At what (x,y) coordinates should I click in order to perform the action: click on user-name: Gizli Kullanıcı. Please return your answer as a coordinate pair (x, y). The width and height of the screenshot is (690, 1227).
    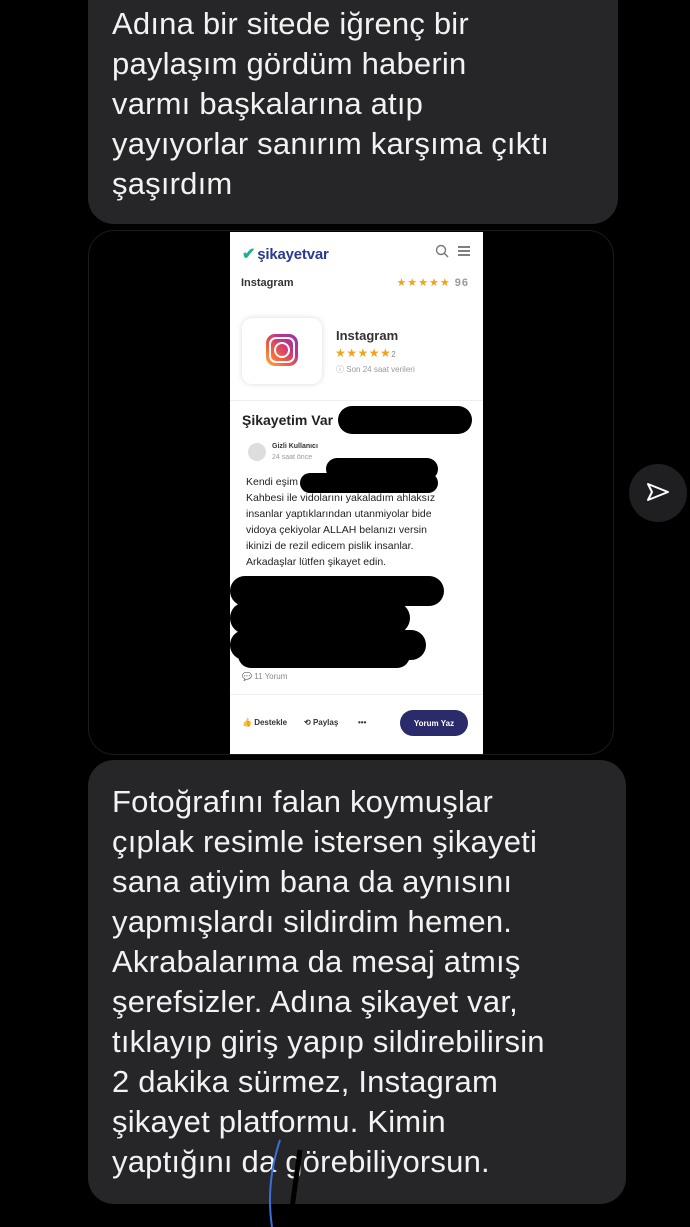
    Looking at the image, I should click on (295, 446).